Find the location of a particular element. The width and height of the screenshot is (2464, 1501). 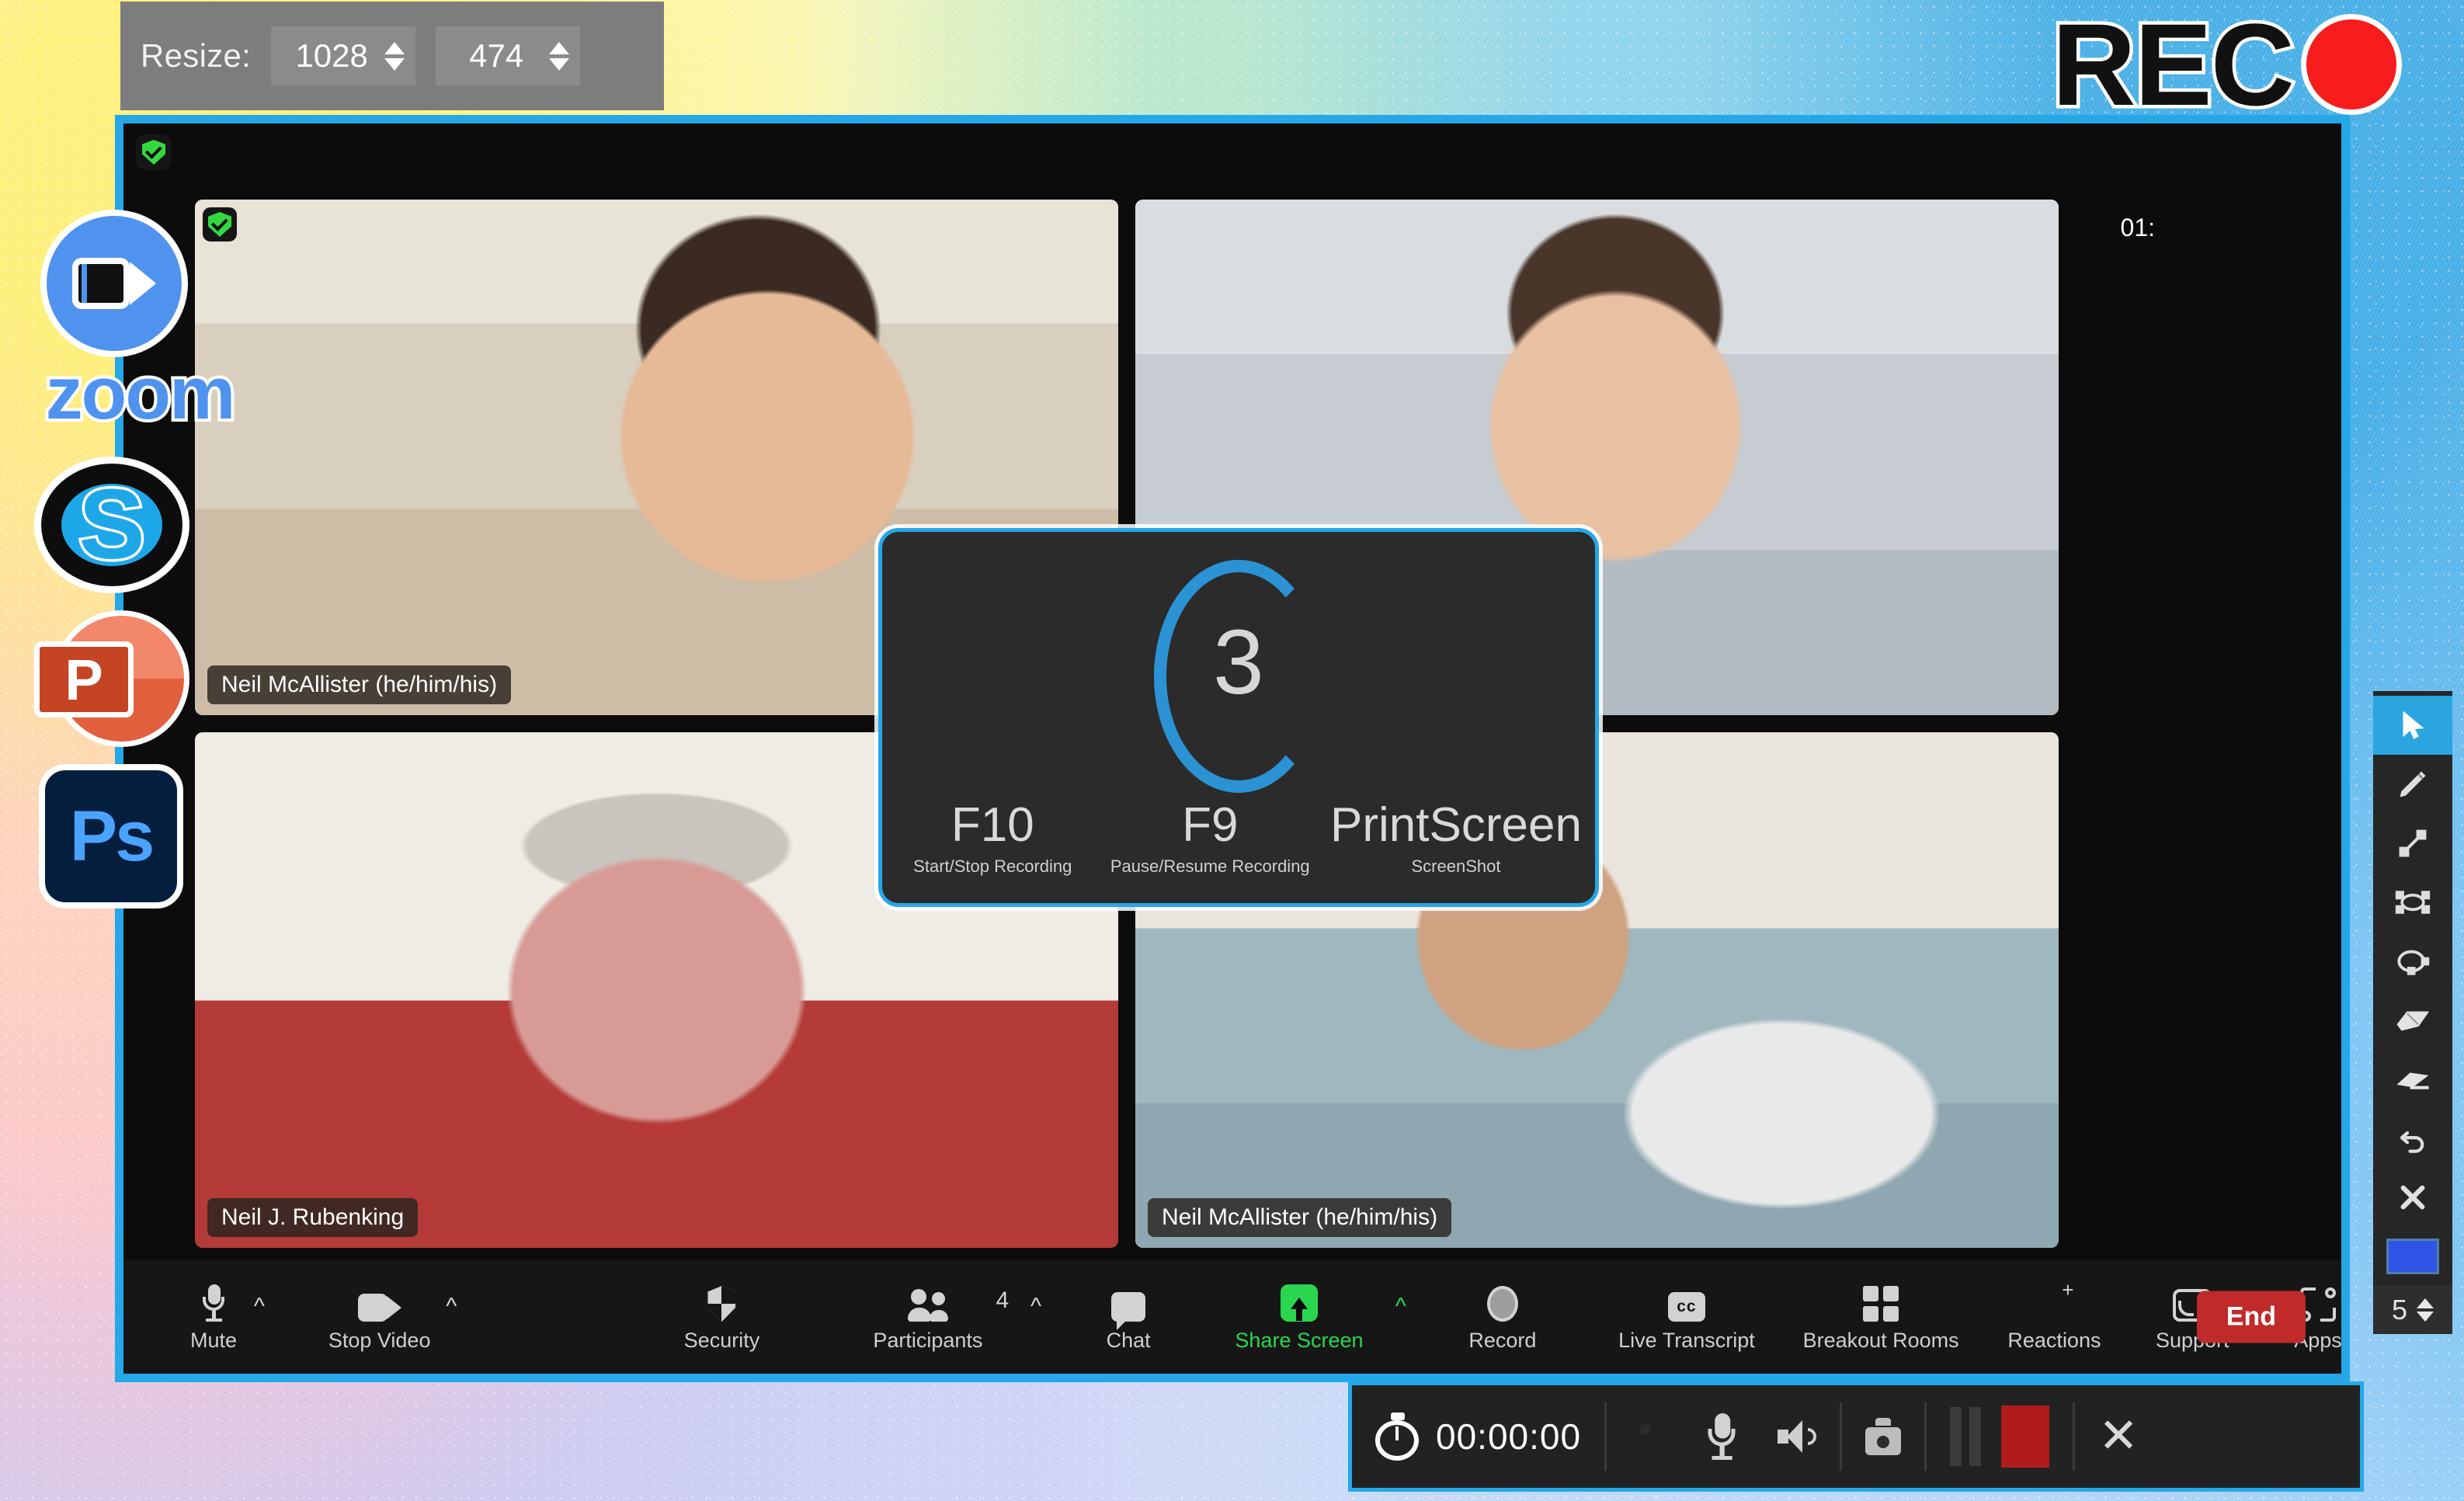

recorder-sources is located at coordinates (1724, 1436).